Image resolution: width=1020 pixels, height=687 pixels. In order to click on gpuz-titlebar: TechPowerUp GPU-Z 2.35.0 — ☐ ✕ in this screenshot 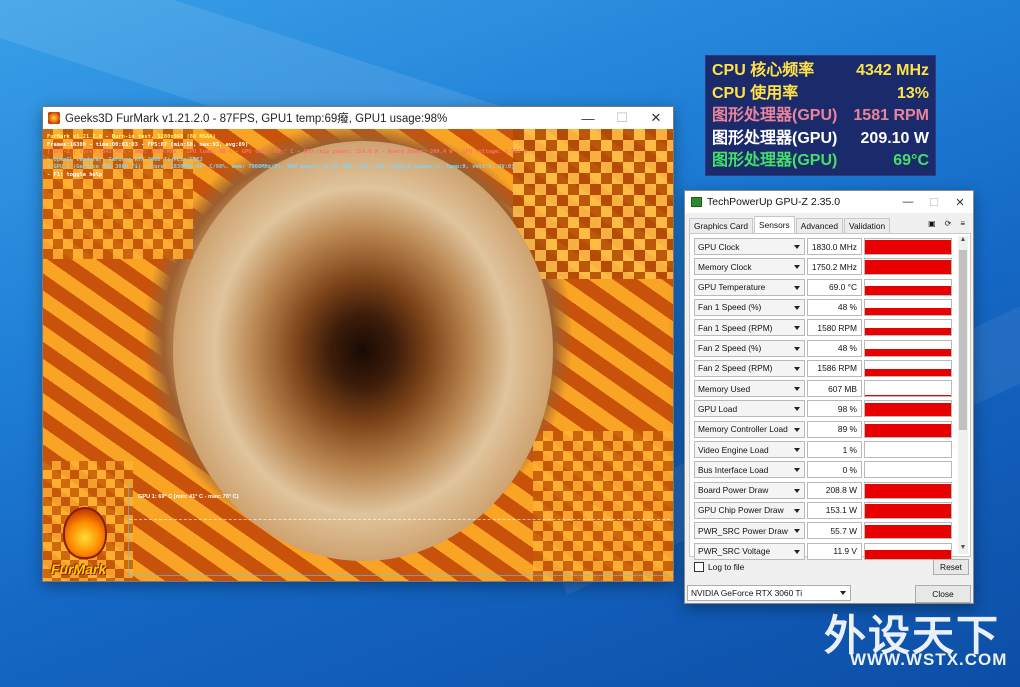, I will do `click(829, 202)`.